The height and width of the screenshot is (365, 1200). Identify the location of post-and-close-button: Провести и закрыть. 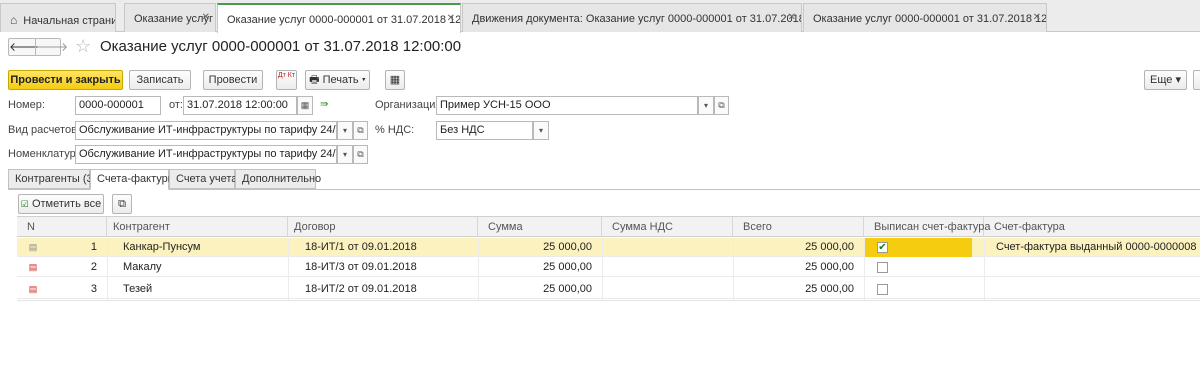
(65, 80).